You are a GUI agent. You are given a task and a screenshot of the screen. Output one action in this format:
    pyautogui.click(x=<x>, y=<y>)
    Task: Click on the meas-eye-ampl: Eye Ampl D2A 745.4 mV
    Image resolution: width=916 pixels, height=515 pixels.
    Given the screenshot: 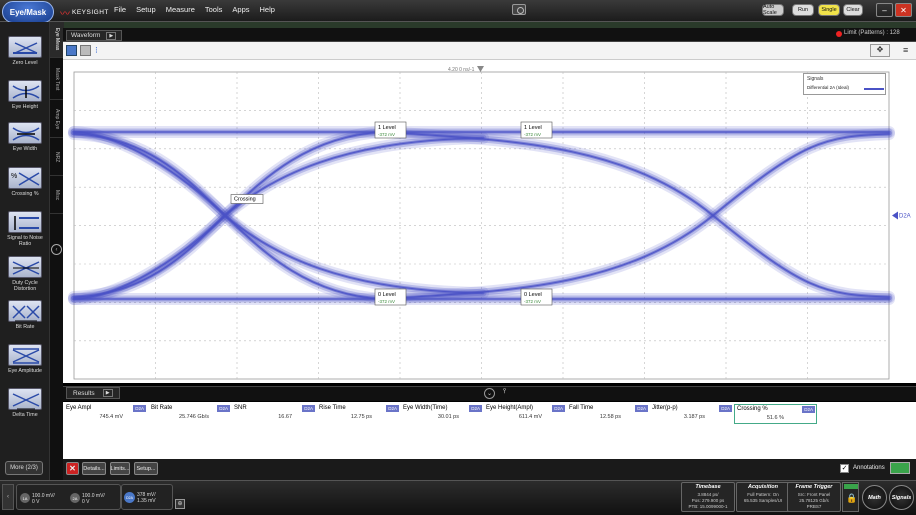 What is the action you would take?
    pyautogui.click(x=105, y=414)
    